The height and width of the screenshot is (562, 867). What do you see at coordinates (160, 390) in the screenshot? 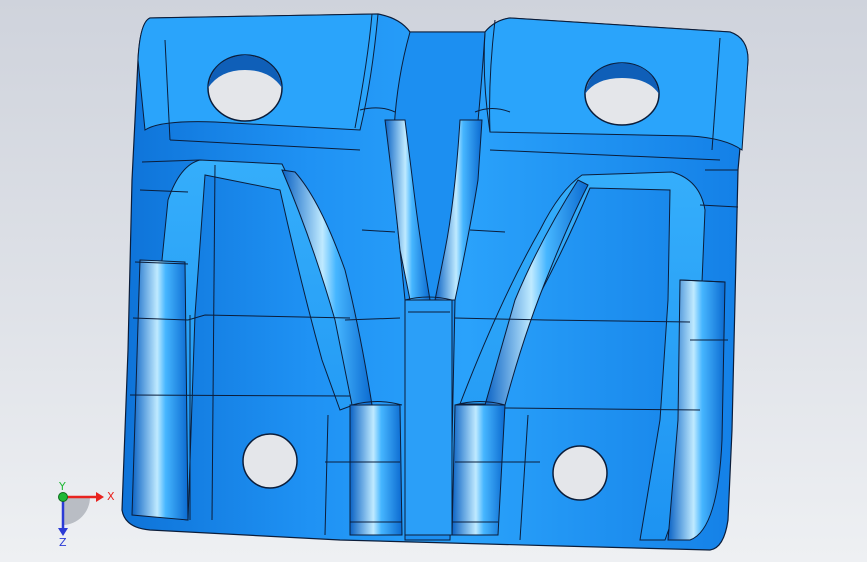
I see `channel-left-wall` at bounding box center [160, 390].